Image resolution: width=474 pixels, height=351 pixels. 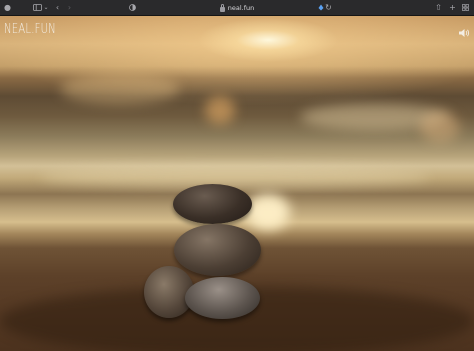 What do you see at coordinates (217, 250) in the screenshot?
I see `middle-stone` at bounding box center [217, 250].